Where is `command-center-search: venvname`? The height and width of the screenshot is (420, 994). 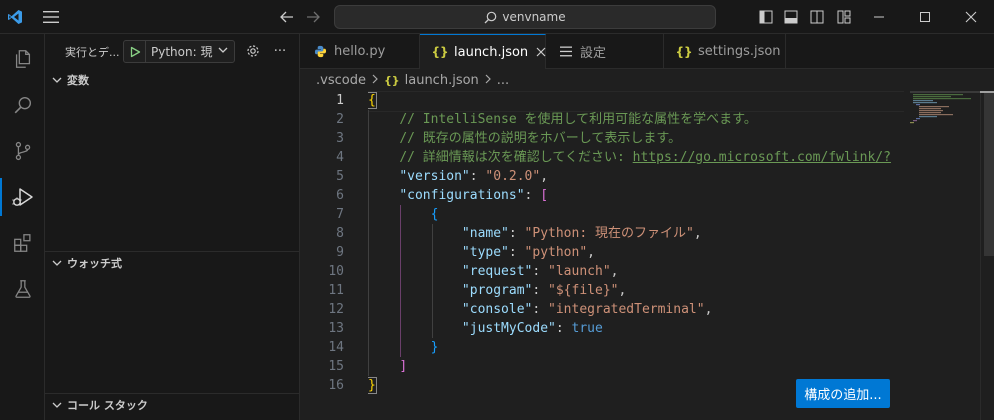 command-center-search: venvname is located at coordinates (525, 17).